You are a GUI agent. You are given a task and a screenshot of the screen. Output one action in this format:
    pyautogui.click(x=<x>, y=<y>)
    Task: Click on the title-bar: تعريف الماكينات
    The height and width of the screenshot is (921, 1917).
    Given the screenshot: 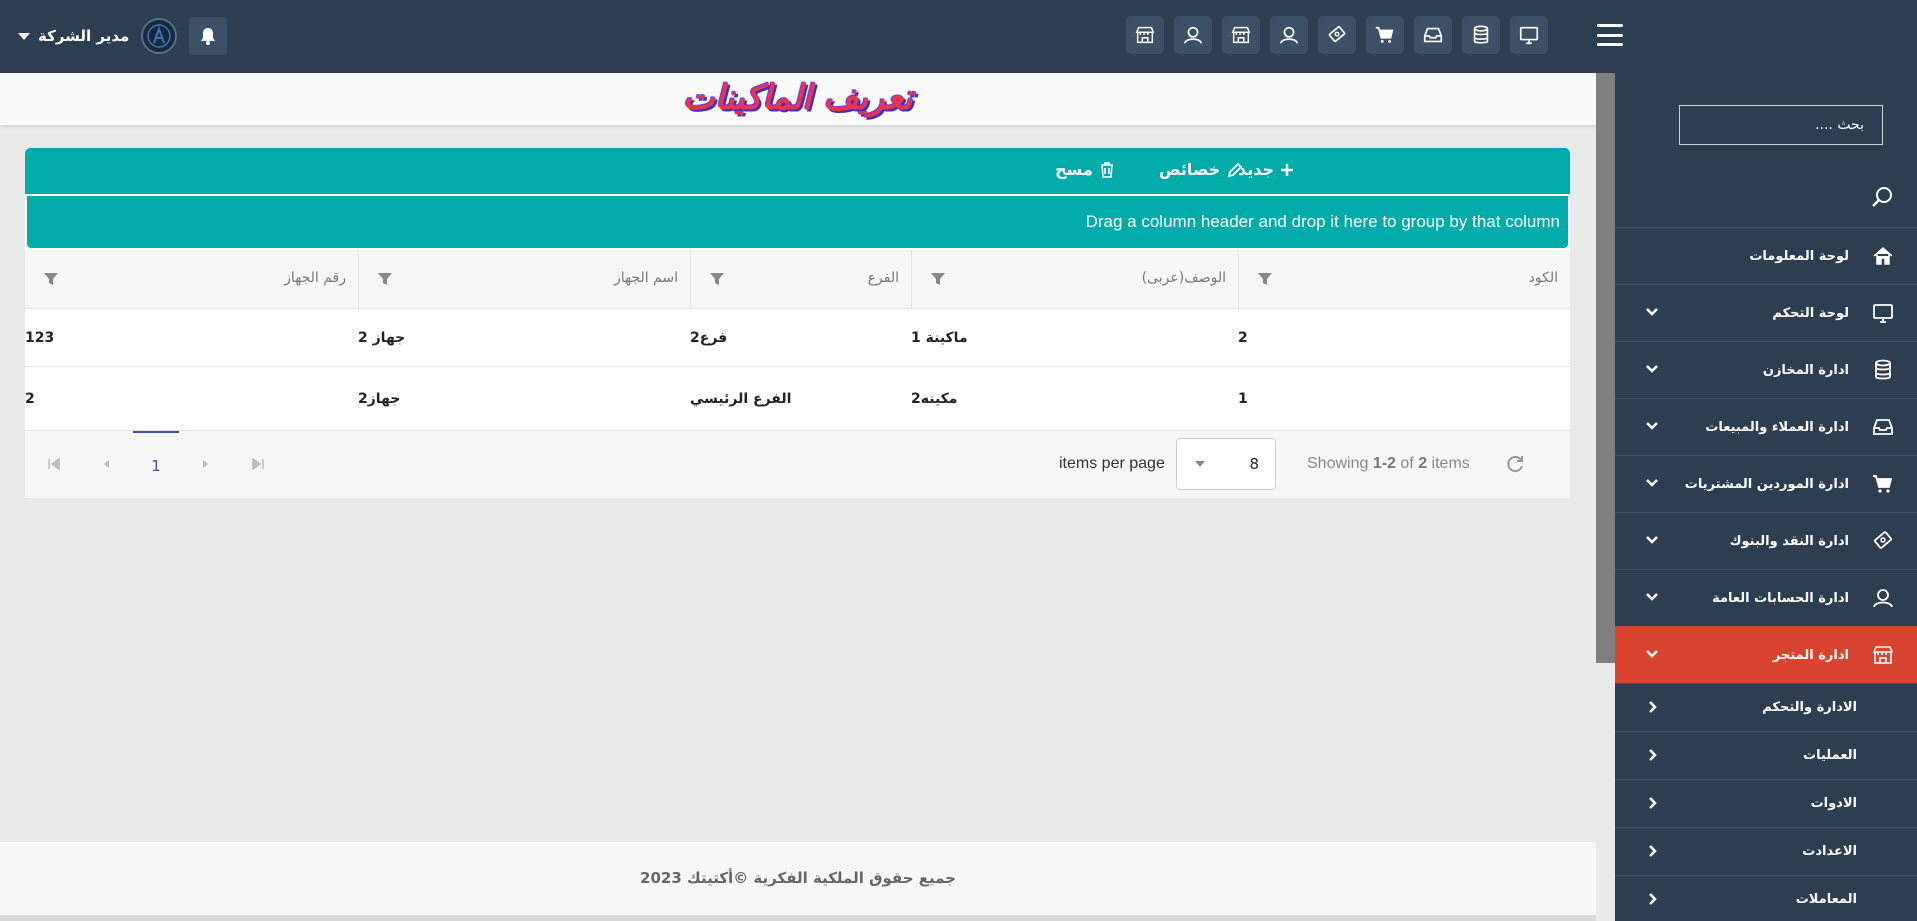 What is the action you would take?
    pyautogui.click(x=798, y=99)
    